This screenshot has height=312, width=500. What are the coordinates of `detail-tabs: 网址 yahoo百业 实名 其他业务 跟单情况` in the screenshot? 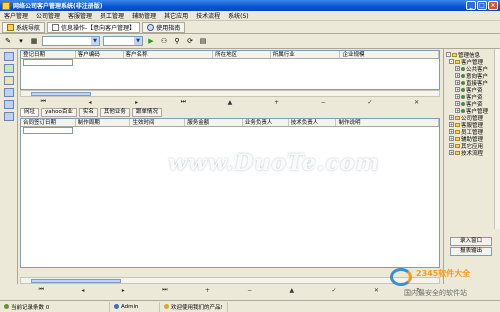 It's located at (230, 112).